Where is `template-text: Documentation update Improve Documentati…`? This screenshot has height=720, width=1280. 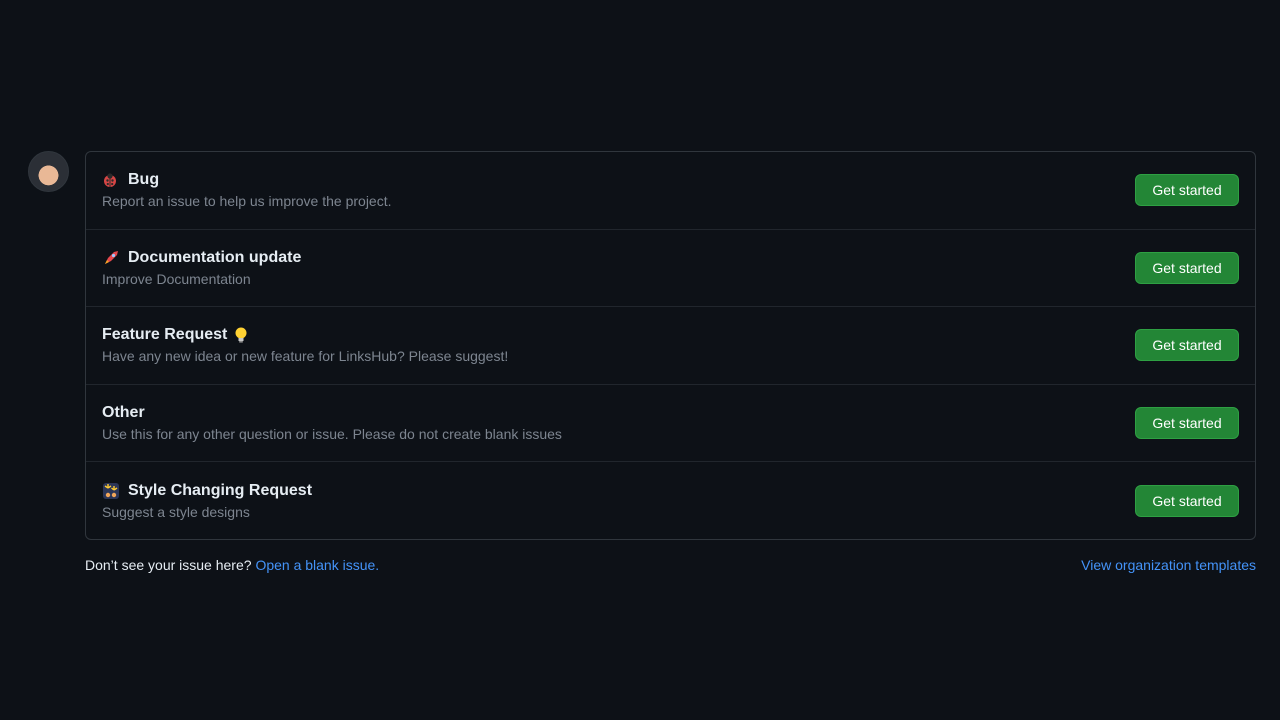 template-text: Documentation update Improve Documentati… is located at coordinates (201, 268).